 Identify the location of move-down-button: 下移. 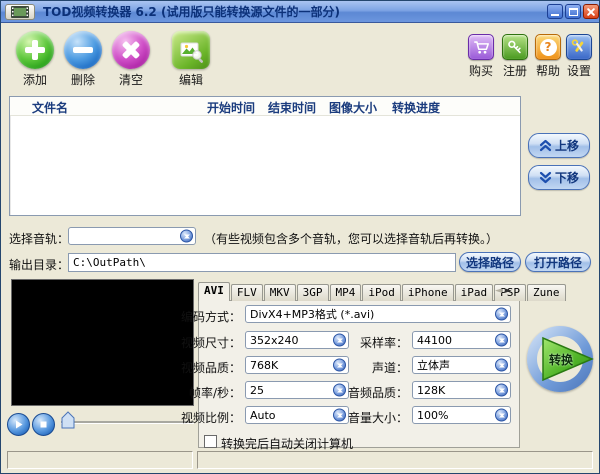
(559, 177).